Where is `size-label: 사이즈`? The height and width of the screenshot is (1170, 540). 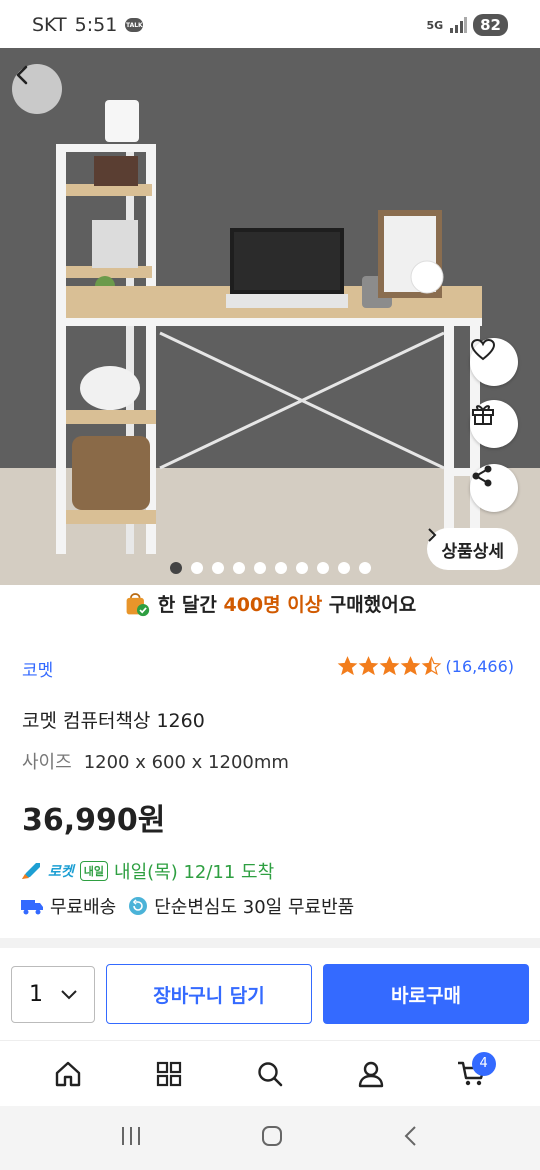
size-label: 사이즈 is located at coordinates (47, 762).